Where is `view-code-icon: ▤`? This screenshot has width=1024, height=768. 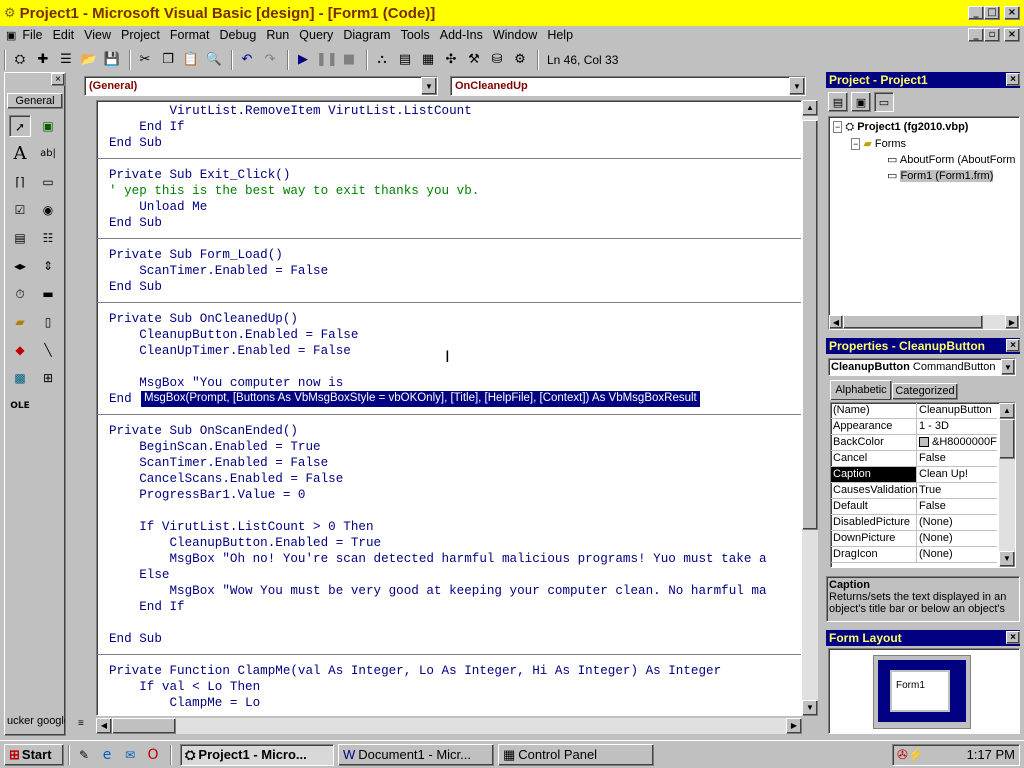 view-code-icon: ▤ is located at coordinates (838, 102).